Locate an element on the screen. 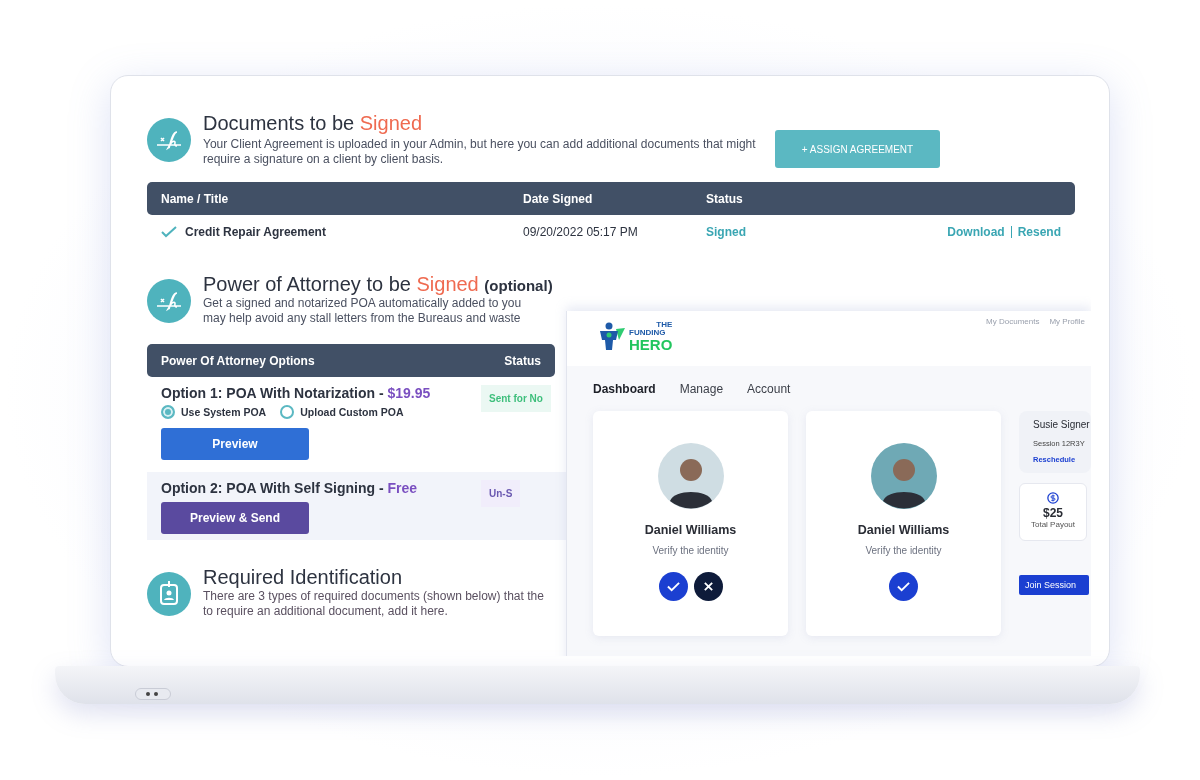 This screenshot has height=780, width=1200. status-badge: Un-S is located at coordinates (501, 493).